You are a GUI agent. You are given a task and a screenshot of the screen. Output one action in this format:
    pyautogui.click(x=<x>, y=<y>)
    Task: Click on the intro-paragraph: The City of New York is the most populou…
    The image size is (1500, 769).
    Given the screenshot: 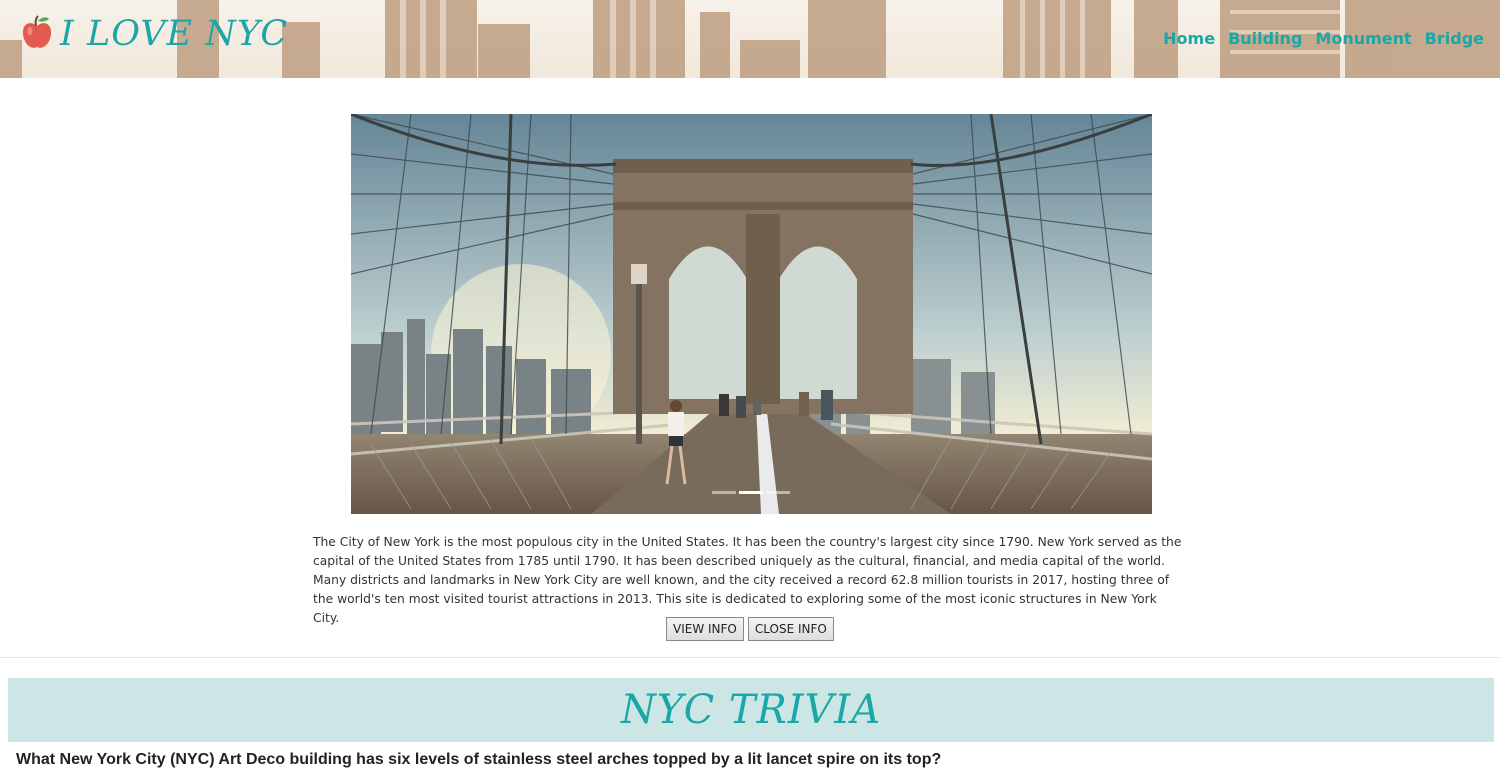 What is the action you would take?
    pyautogui.click(x=747, y=580)
    